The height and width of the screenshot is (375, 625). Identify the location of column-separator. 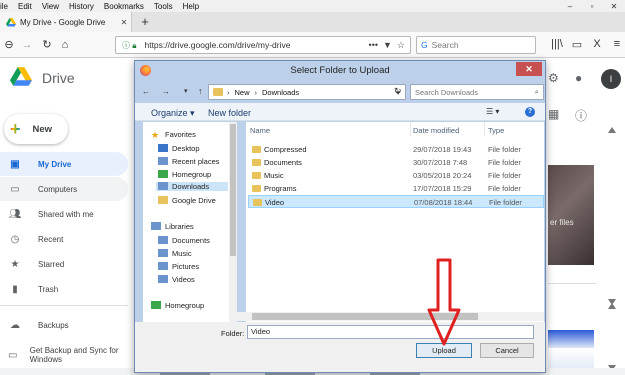
(410, 129).